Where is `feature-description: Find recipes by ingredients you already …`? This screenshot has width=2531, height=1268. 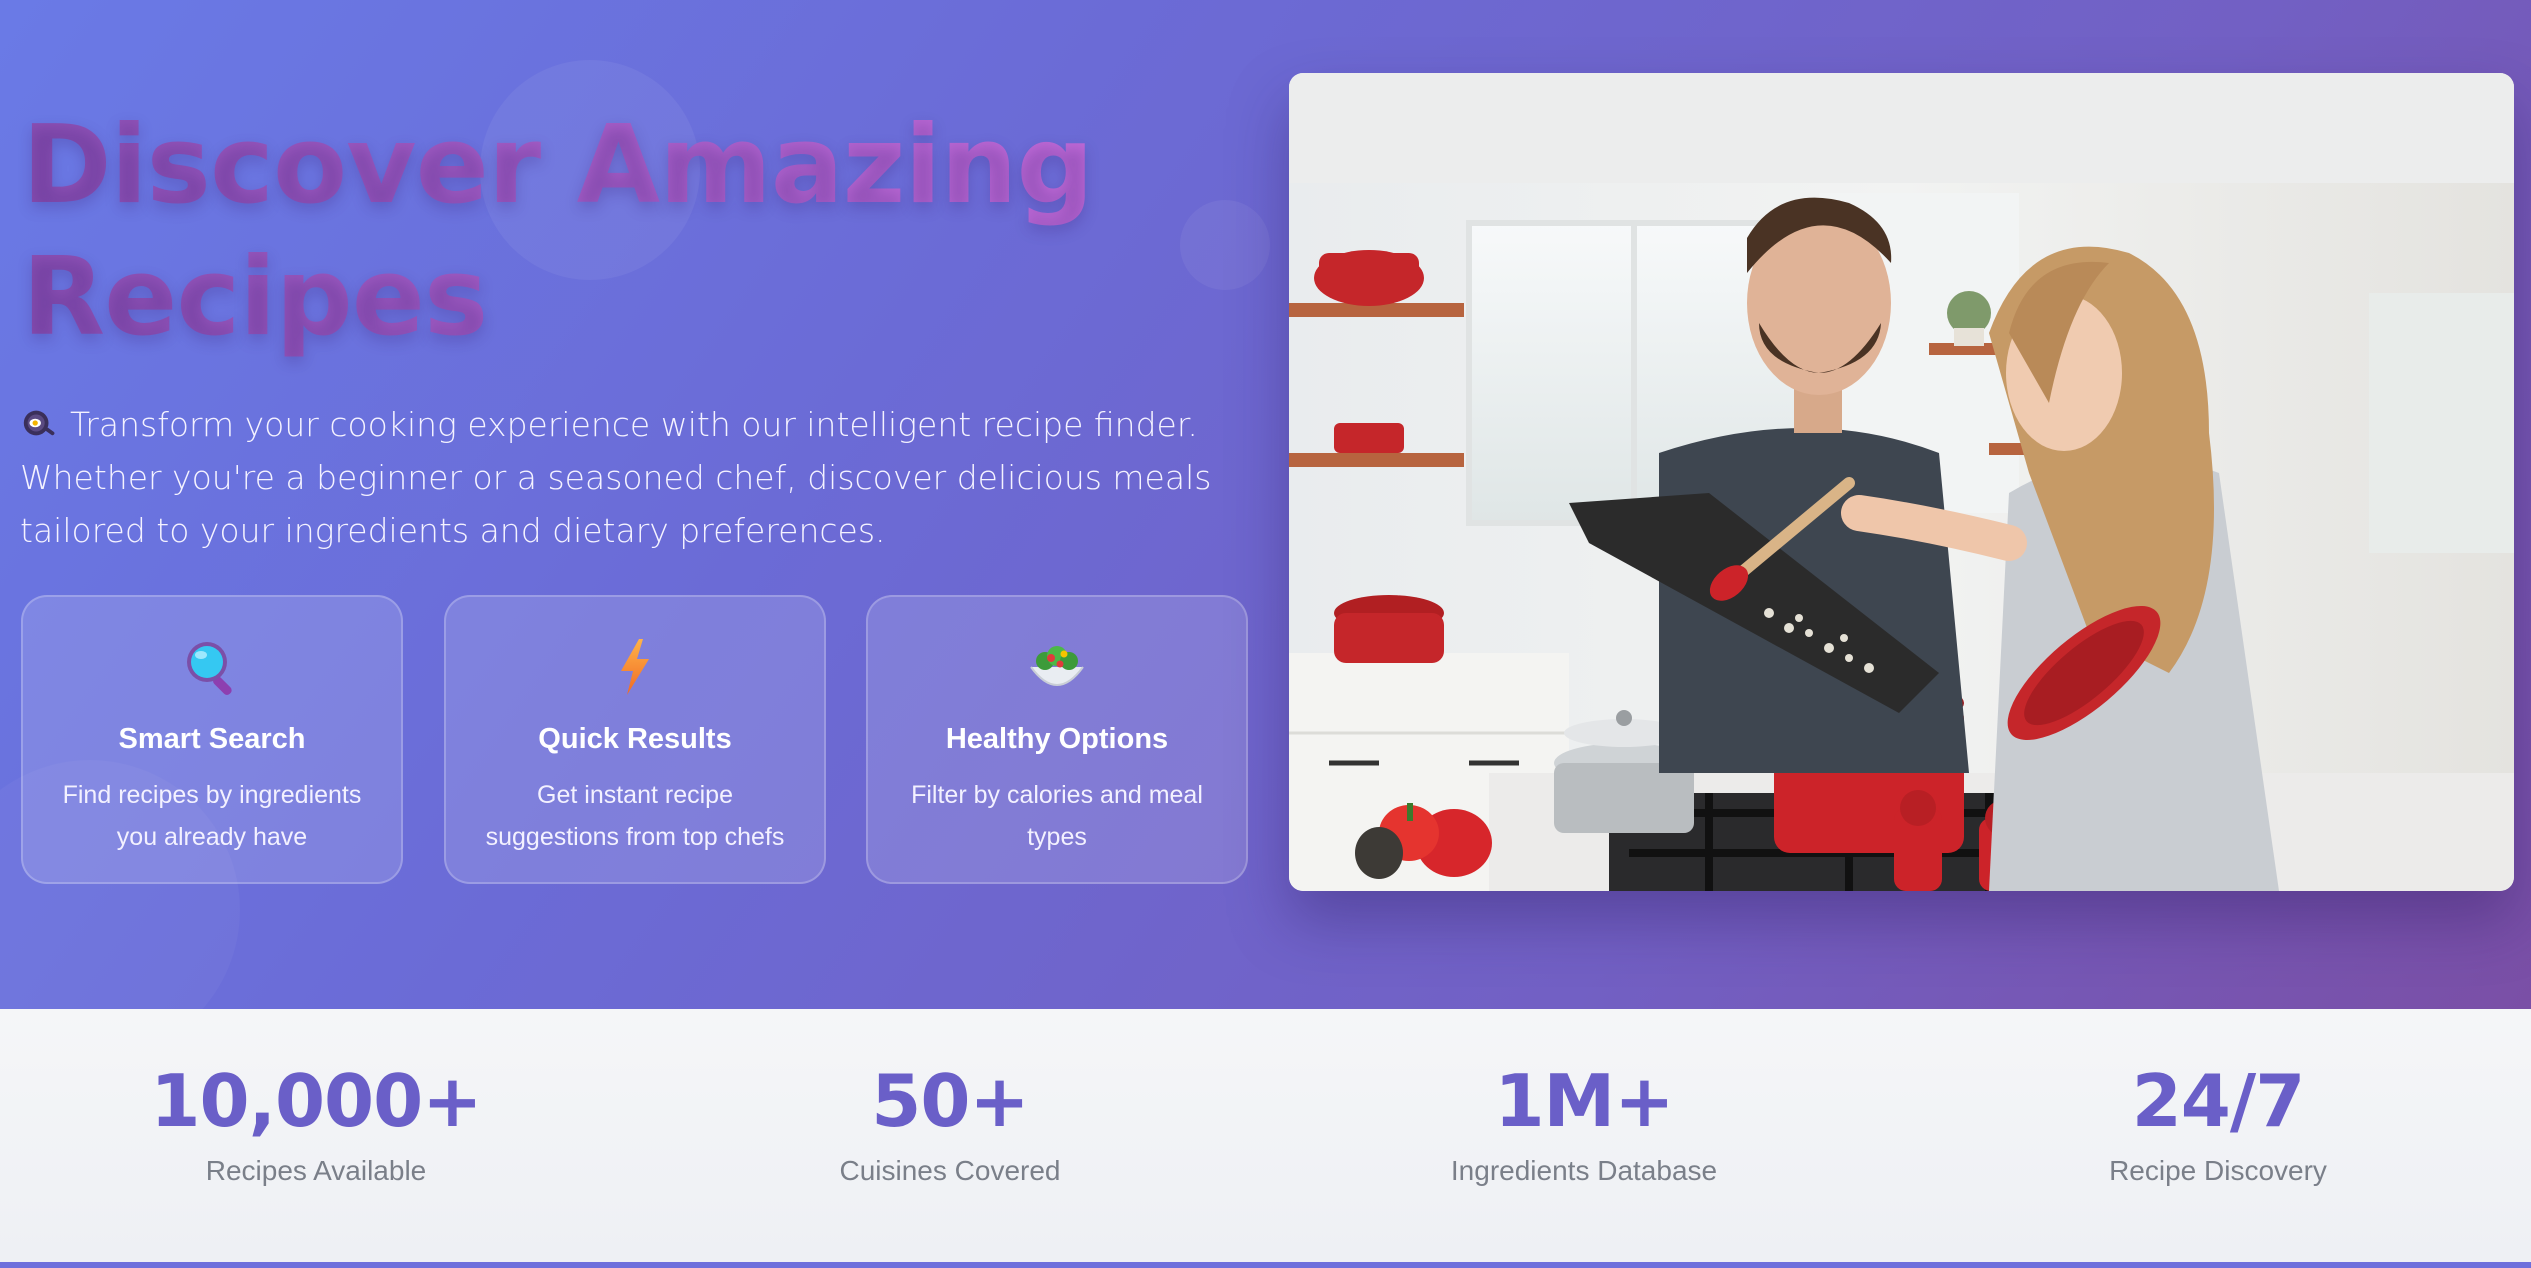 feature-description: Find recipes by ingredients you already … is located at coordinates (212, 816).